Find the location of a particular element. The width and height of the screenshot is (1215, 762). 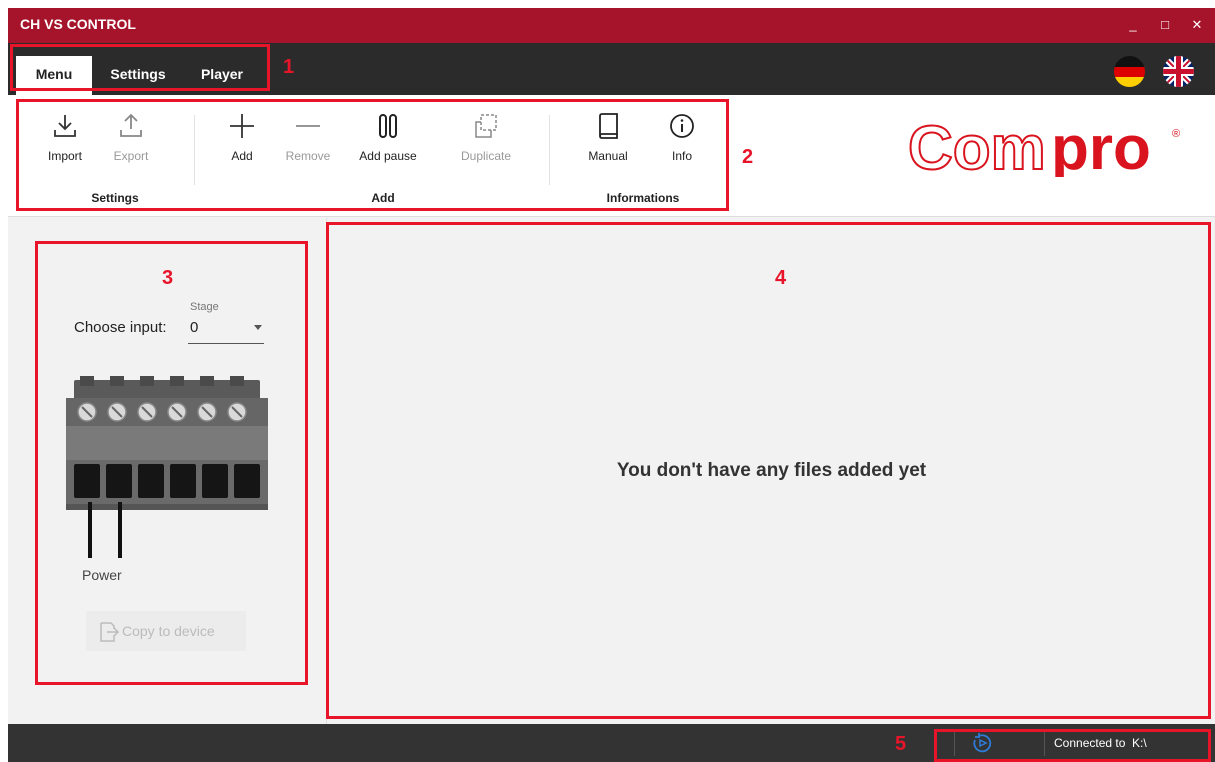

minimize-button: _ is located at coordinates (1133, 25).